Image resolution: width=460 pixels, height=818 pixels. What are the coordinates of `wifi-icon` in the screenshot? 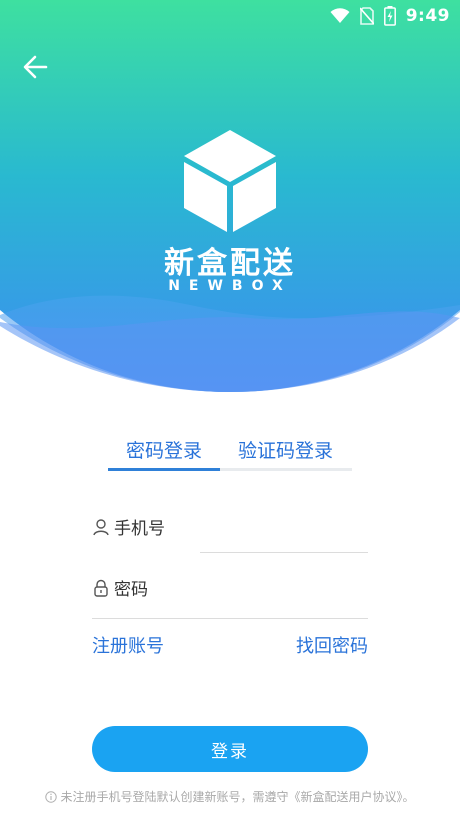 It's located at (340, 15).